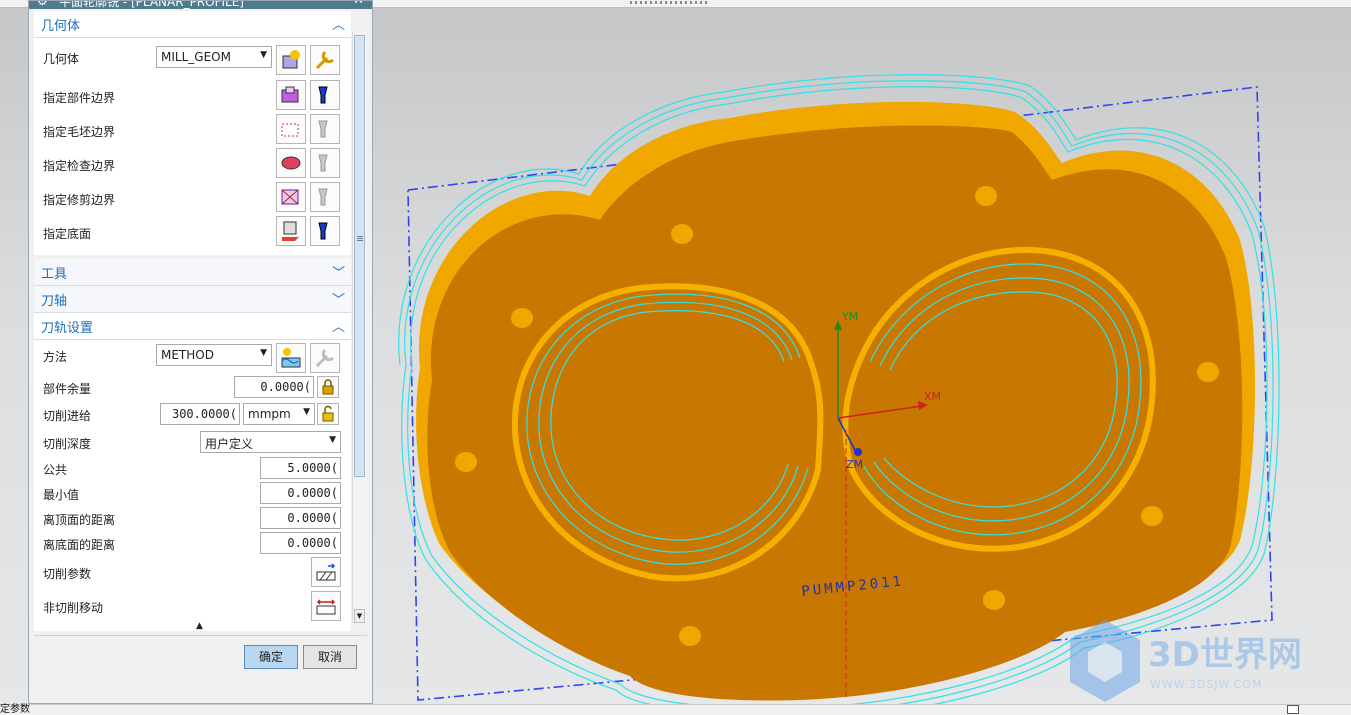 This screenshot has height=715, width=1351. Describe the element at coordinates (291, 129) in the screenshot. I see `blank-boundary-select-button` at that location.